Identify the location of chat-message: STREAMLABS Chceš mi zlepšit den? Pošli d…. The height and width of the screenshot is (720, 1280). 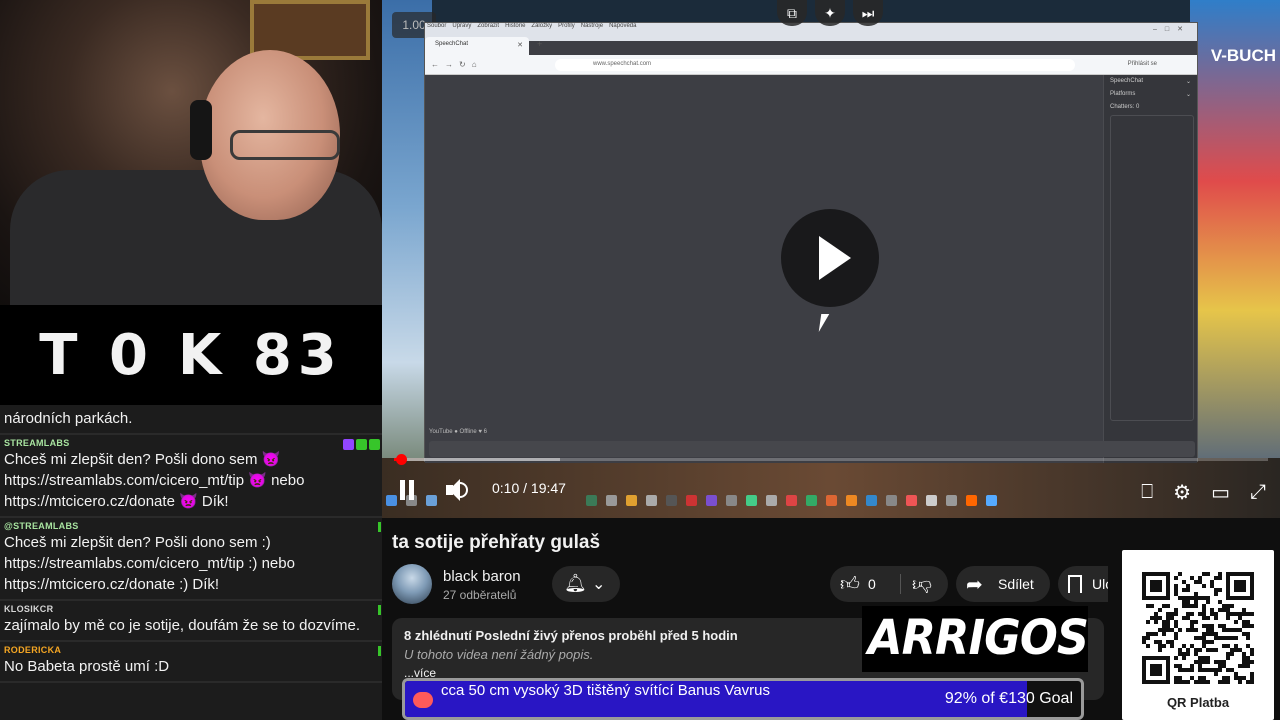
(191, 476).